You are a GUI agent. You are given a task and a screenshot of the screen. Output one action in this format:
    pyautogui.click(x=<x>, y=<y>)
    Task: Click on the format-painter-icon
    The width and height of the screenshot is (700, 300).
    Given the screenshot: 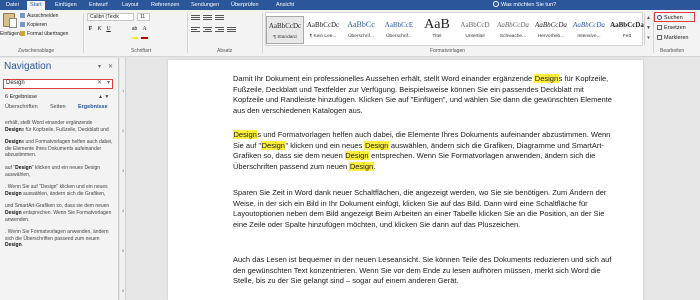 What is the action you would take?
    pyautogui.click(x=22, y=33)
    